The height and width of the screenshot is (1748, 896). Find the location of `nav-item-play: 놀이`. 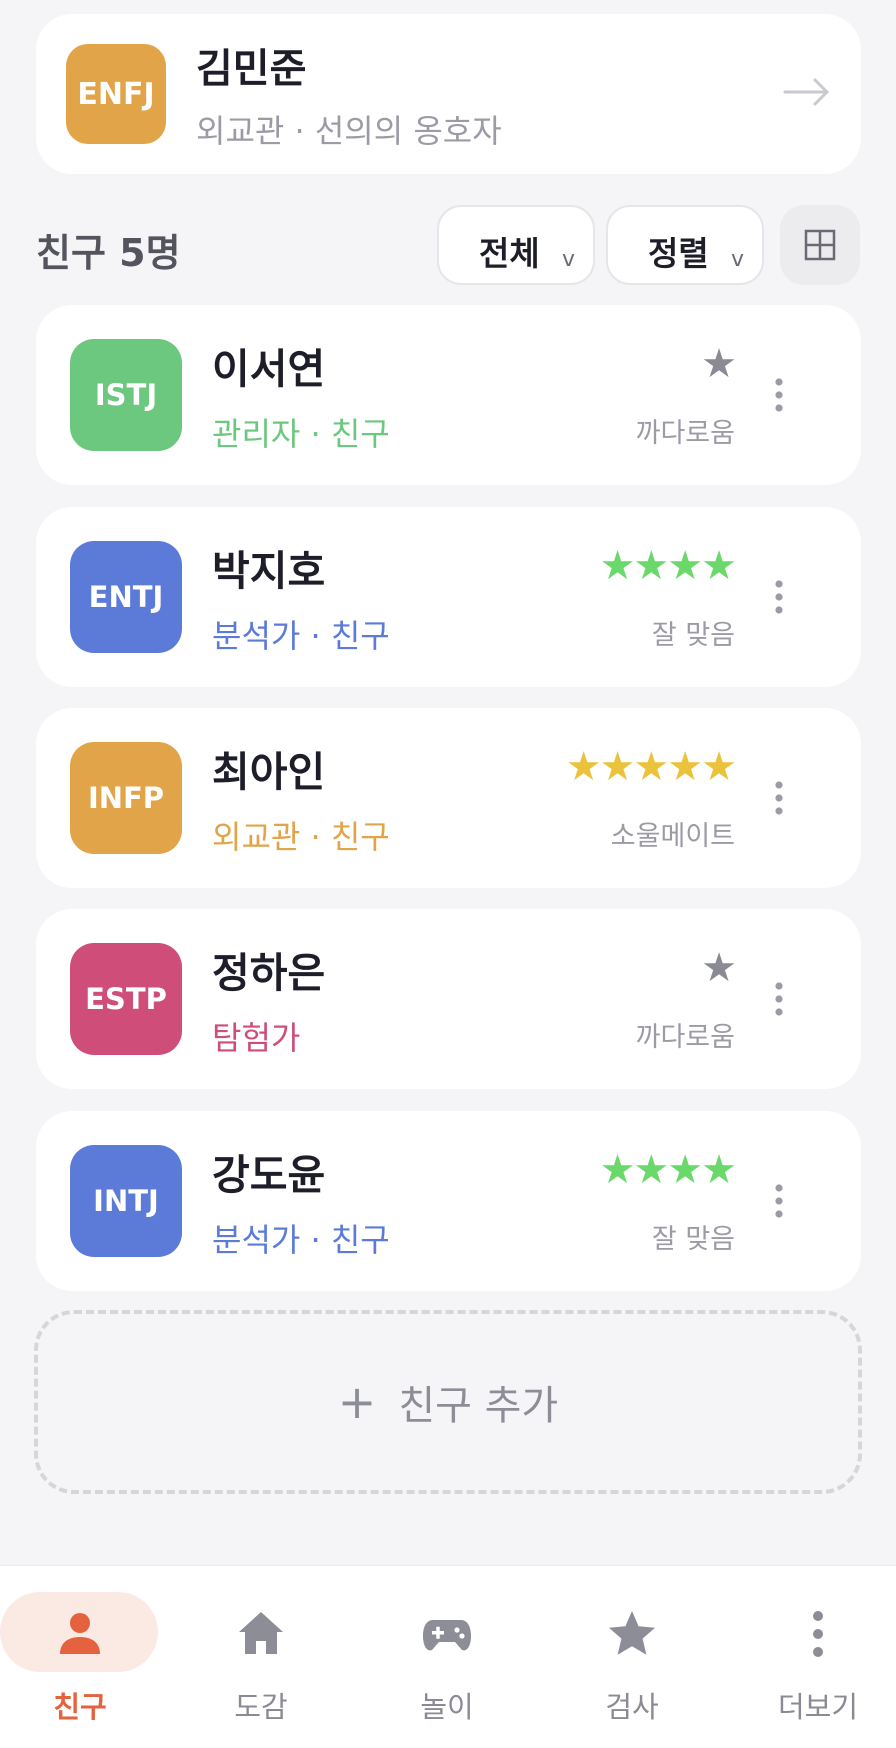

nav-item-play: 놀이 is located at coordinates (447, 1657).